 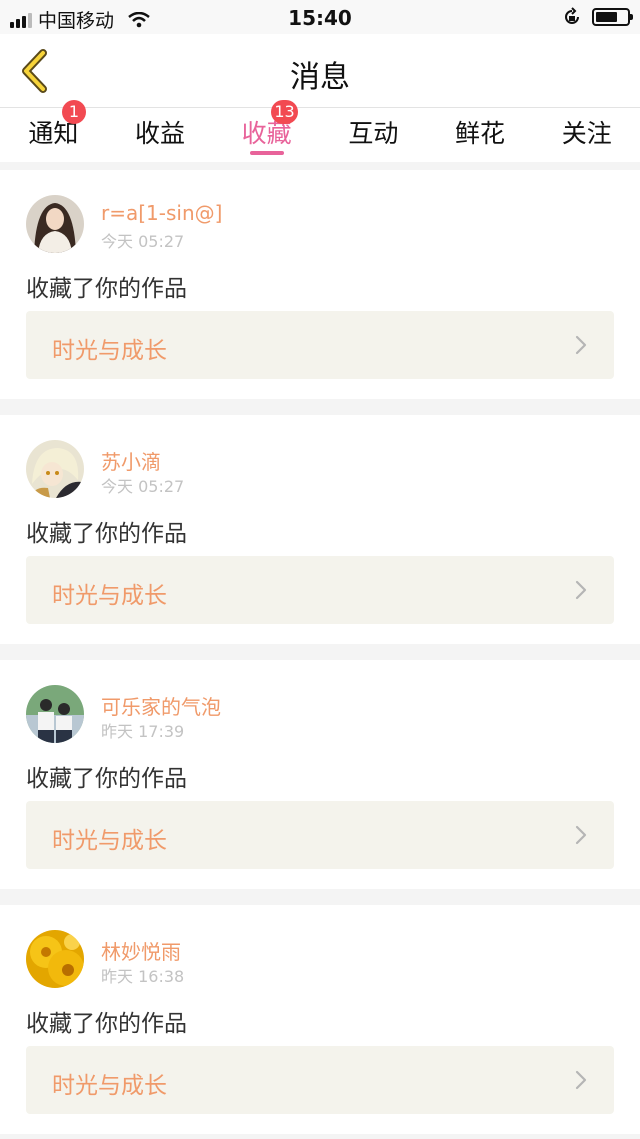 What do you see at coordinates (266, 131) in the screenshot?
I see `tab-favorites: 收藏 13` at bounding box center [266, 131].